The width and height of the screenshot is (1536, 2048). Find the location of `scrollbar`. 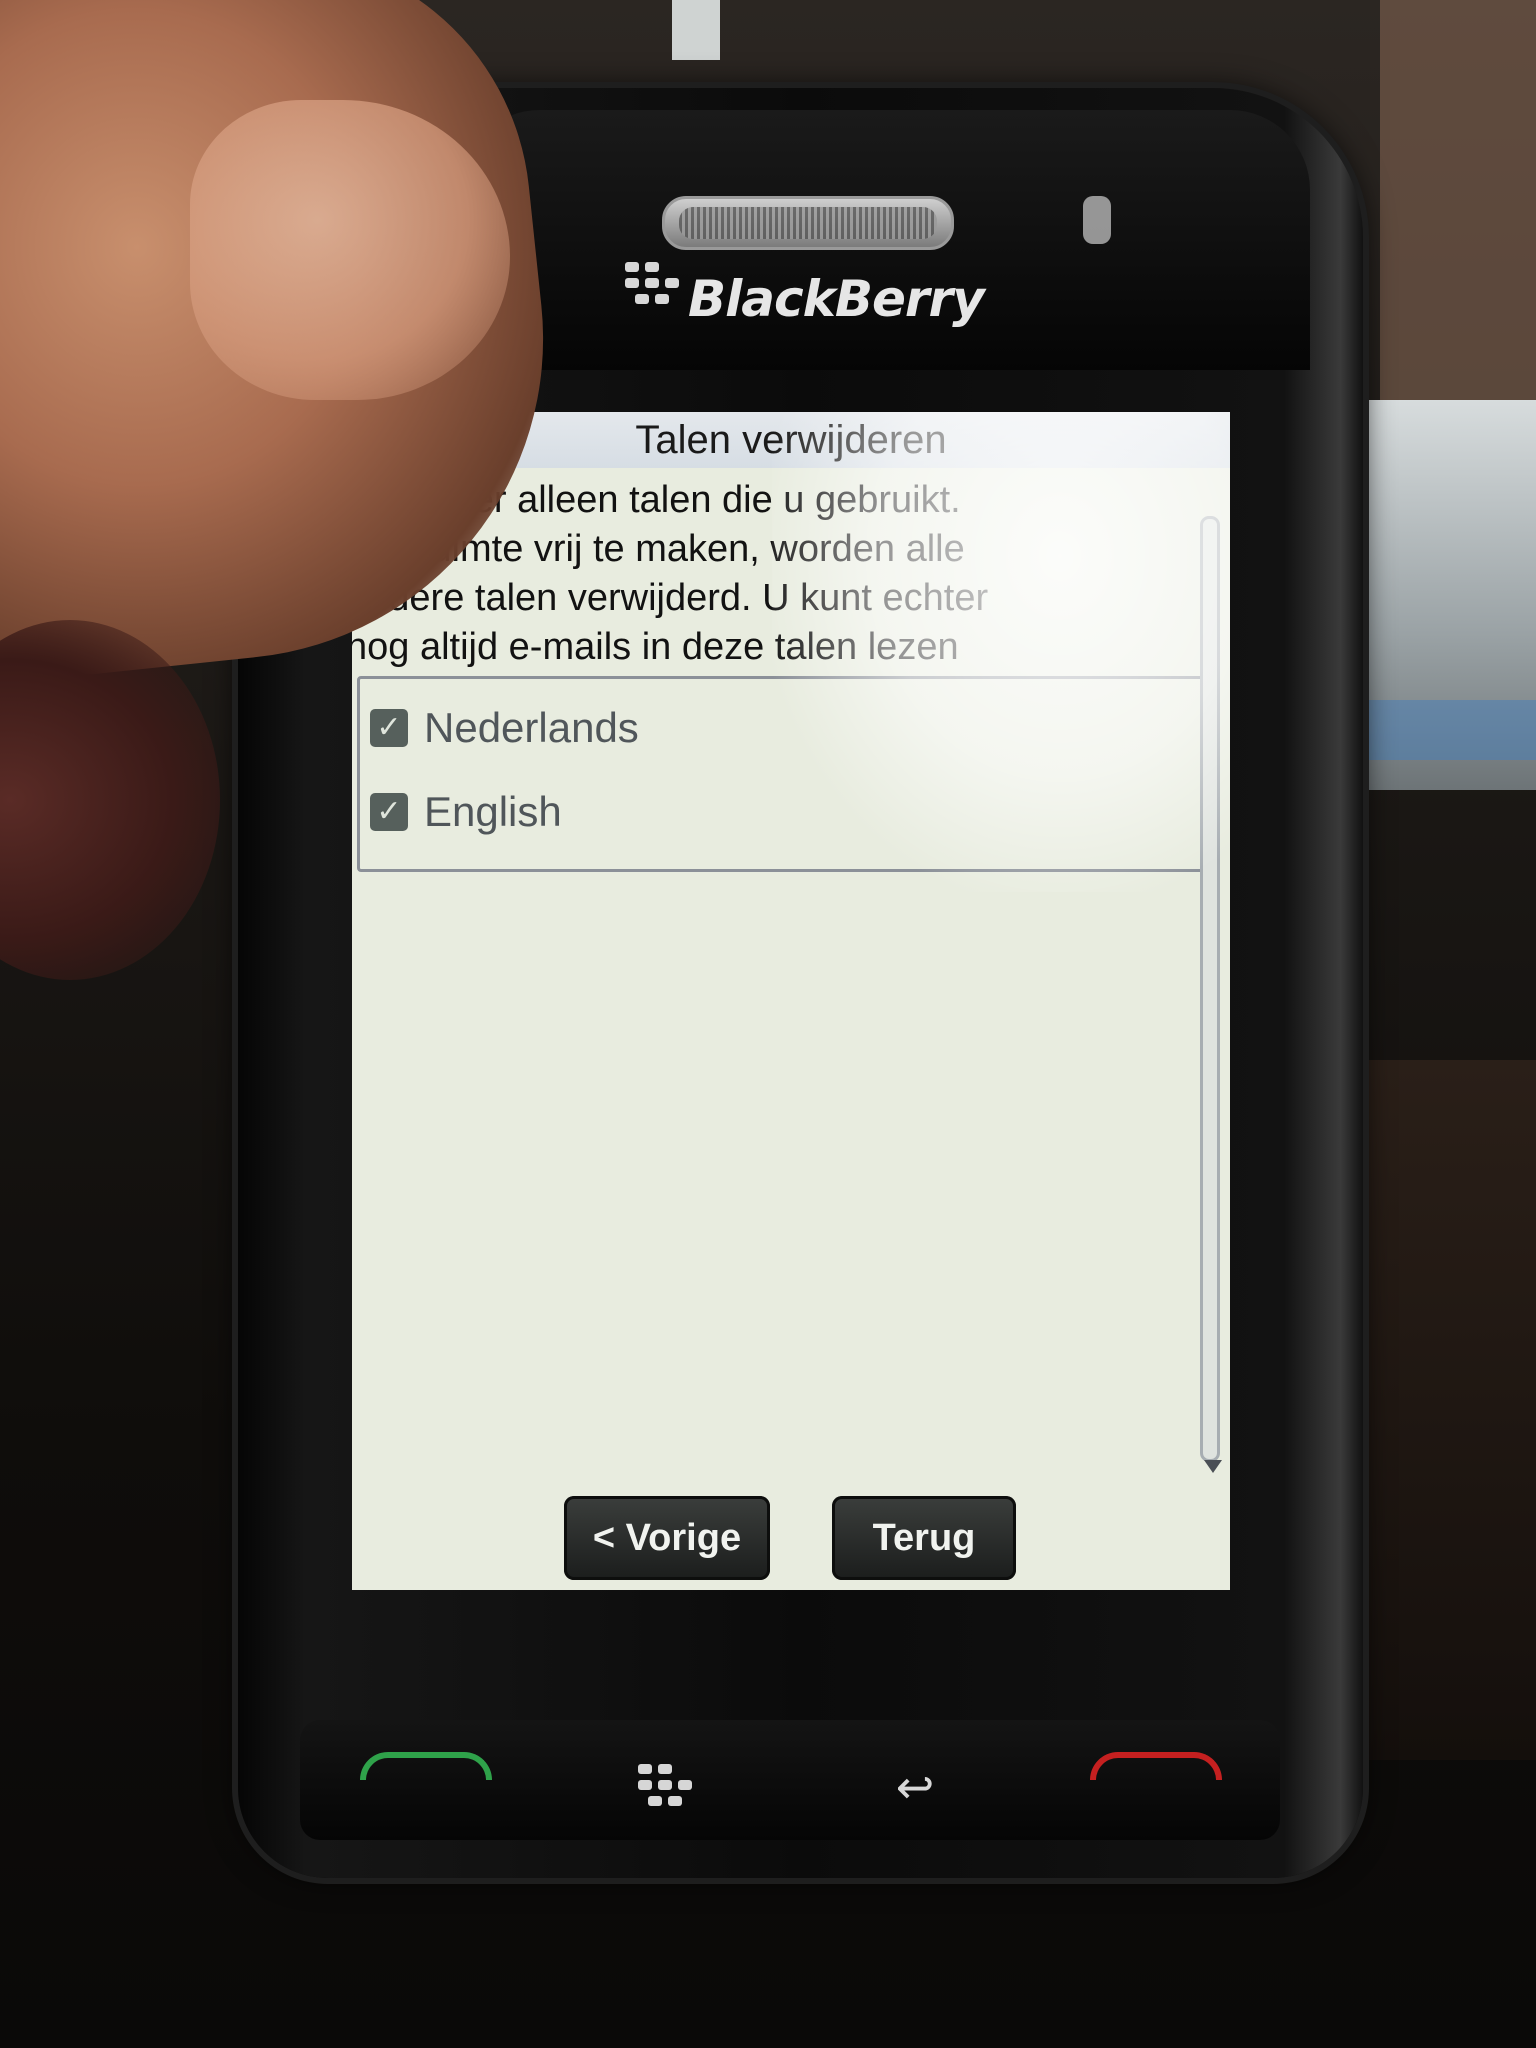

scrollbar is located at coordinates (1210, 989).